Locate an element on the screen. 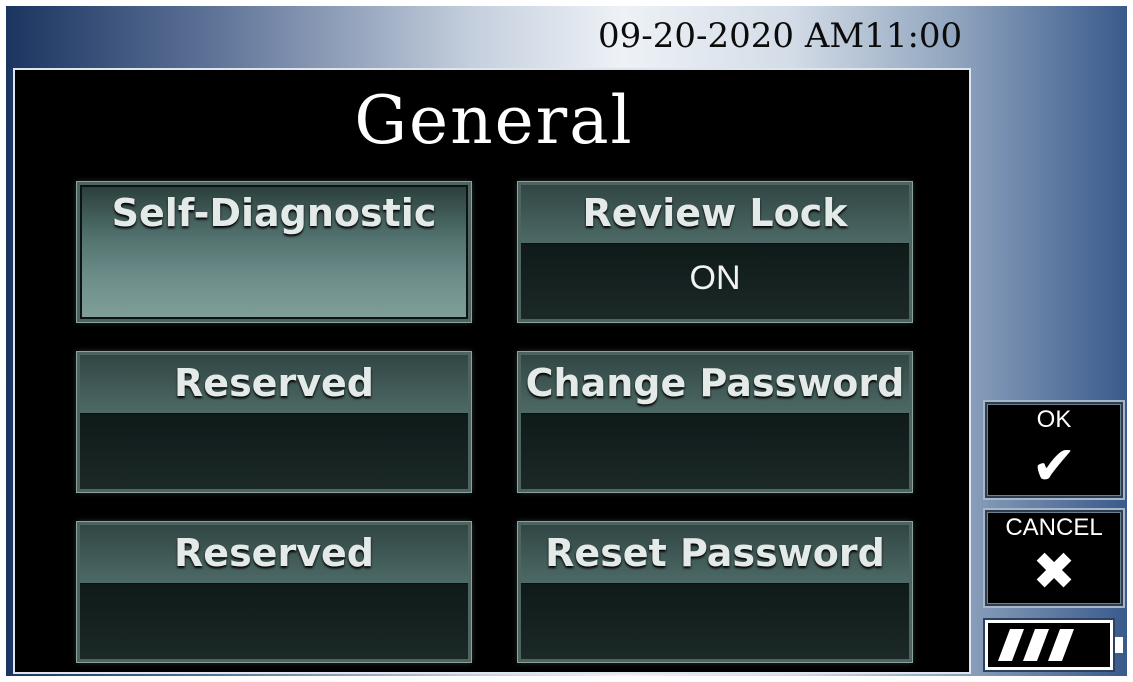 The width and height of the screenshot is (1133, 682). review-lock-button: Review Lock ON is located at coordinates (715, 252).